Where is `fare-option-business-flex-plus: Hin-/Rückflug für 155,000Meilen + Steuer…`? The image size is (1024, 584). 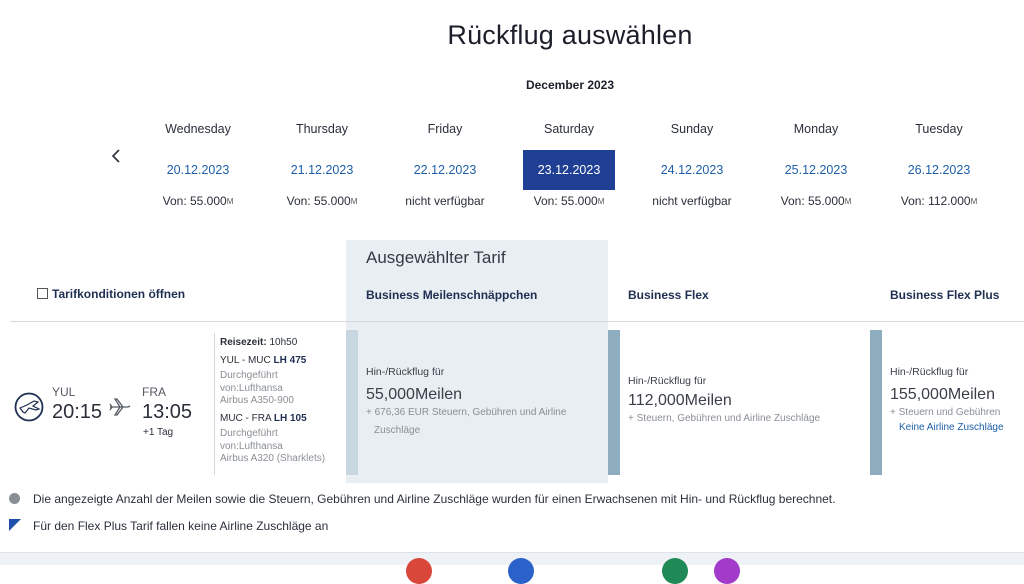
fare-option-business-flex-plus: Hin-/Rückflug für 155,000Meilen + Steuer… is located at coordinates (957, 399).